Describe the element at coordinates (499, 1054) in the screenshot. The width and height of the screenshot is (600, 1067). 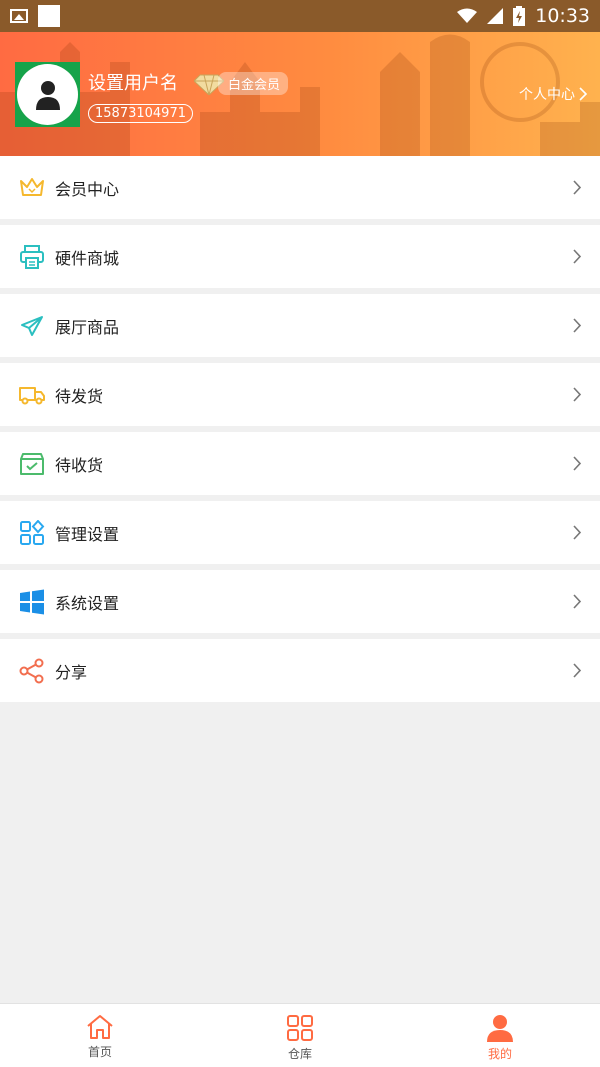
I see `tab-label: 我的` at that location.